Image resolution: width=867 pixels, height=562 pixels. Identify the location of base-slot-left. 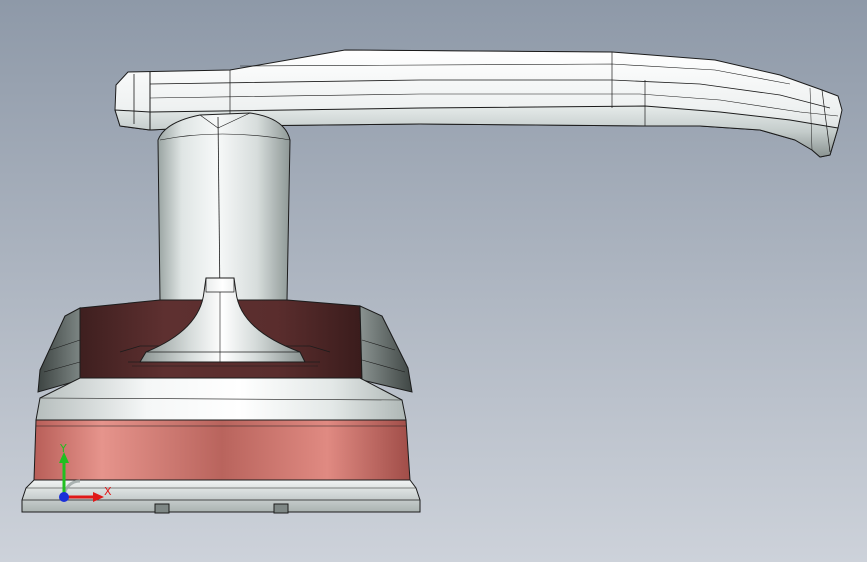
(162, 508).